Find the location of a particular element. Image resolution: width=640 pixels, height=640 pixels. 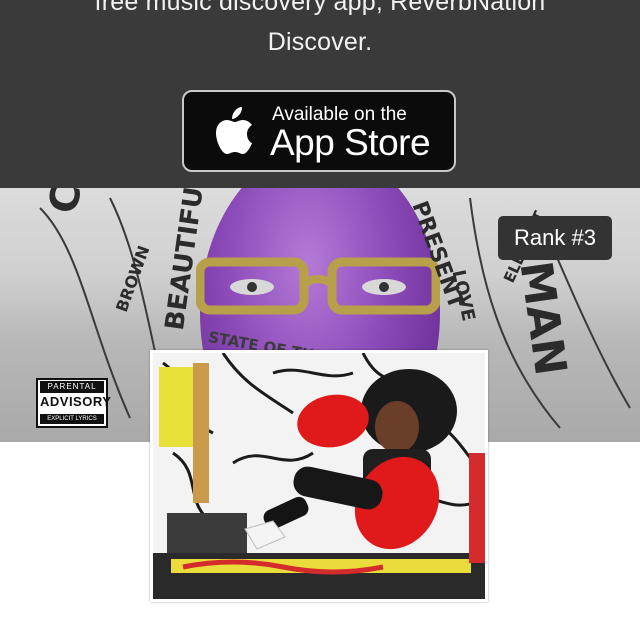

apple-icon is located at coordinates (234, 130).